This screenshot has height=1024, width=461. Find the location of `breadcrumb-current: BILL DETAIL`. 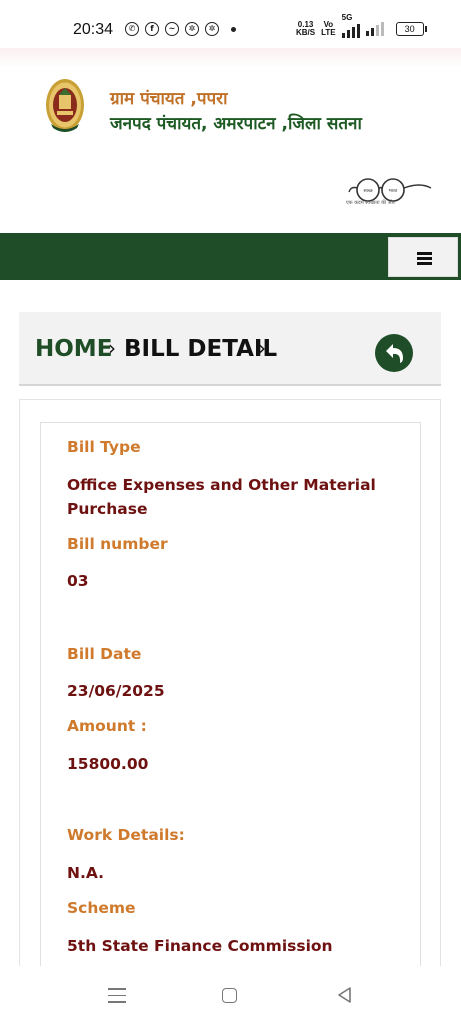

breadcrumb-current: BILL DETAIL is located at coordinates (201, 349).